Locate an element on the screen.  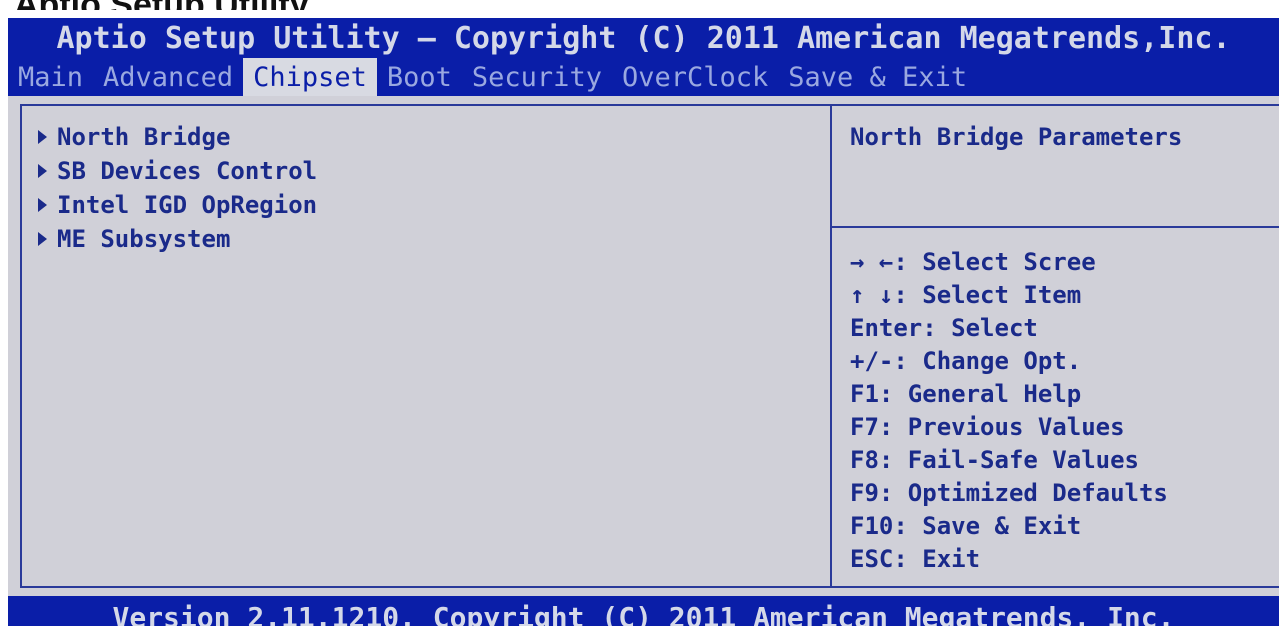
key-help-line: → ←: Select Scree is located at coordinates (973, 262).